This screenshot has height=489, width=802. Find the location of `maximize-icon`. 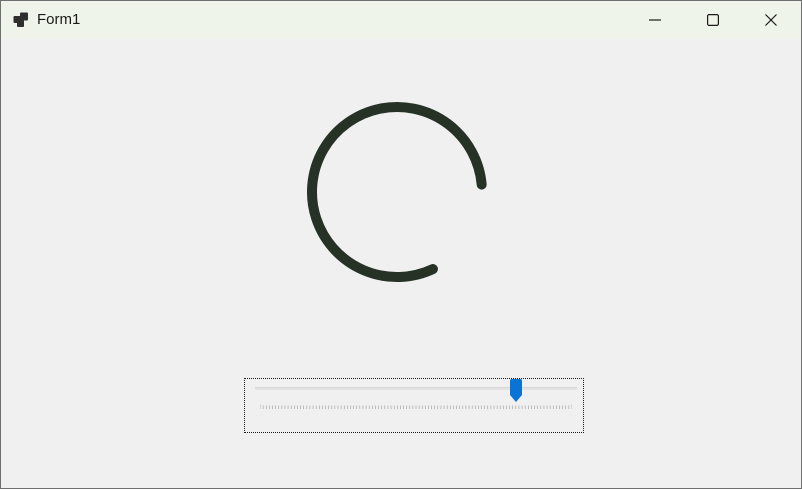

maximize-icon is located at coordinates (713, 20).